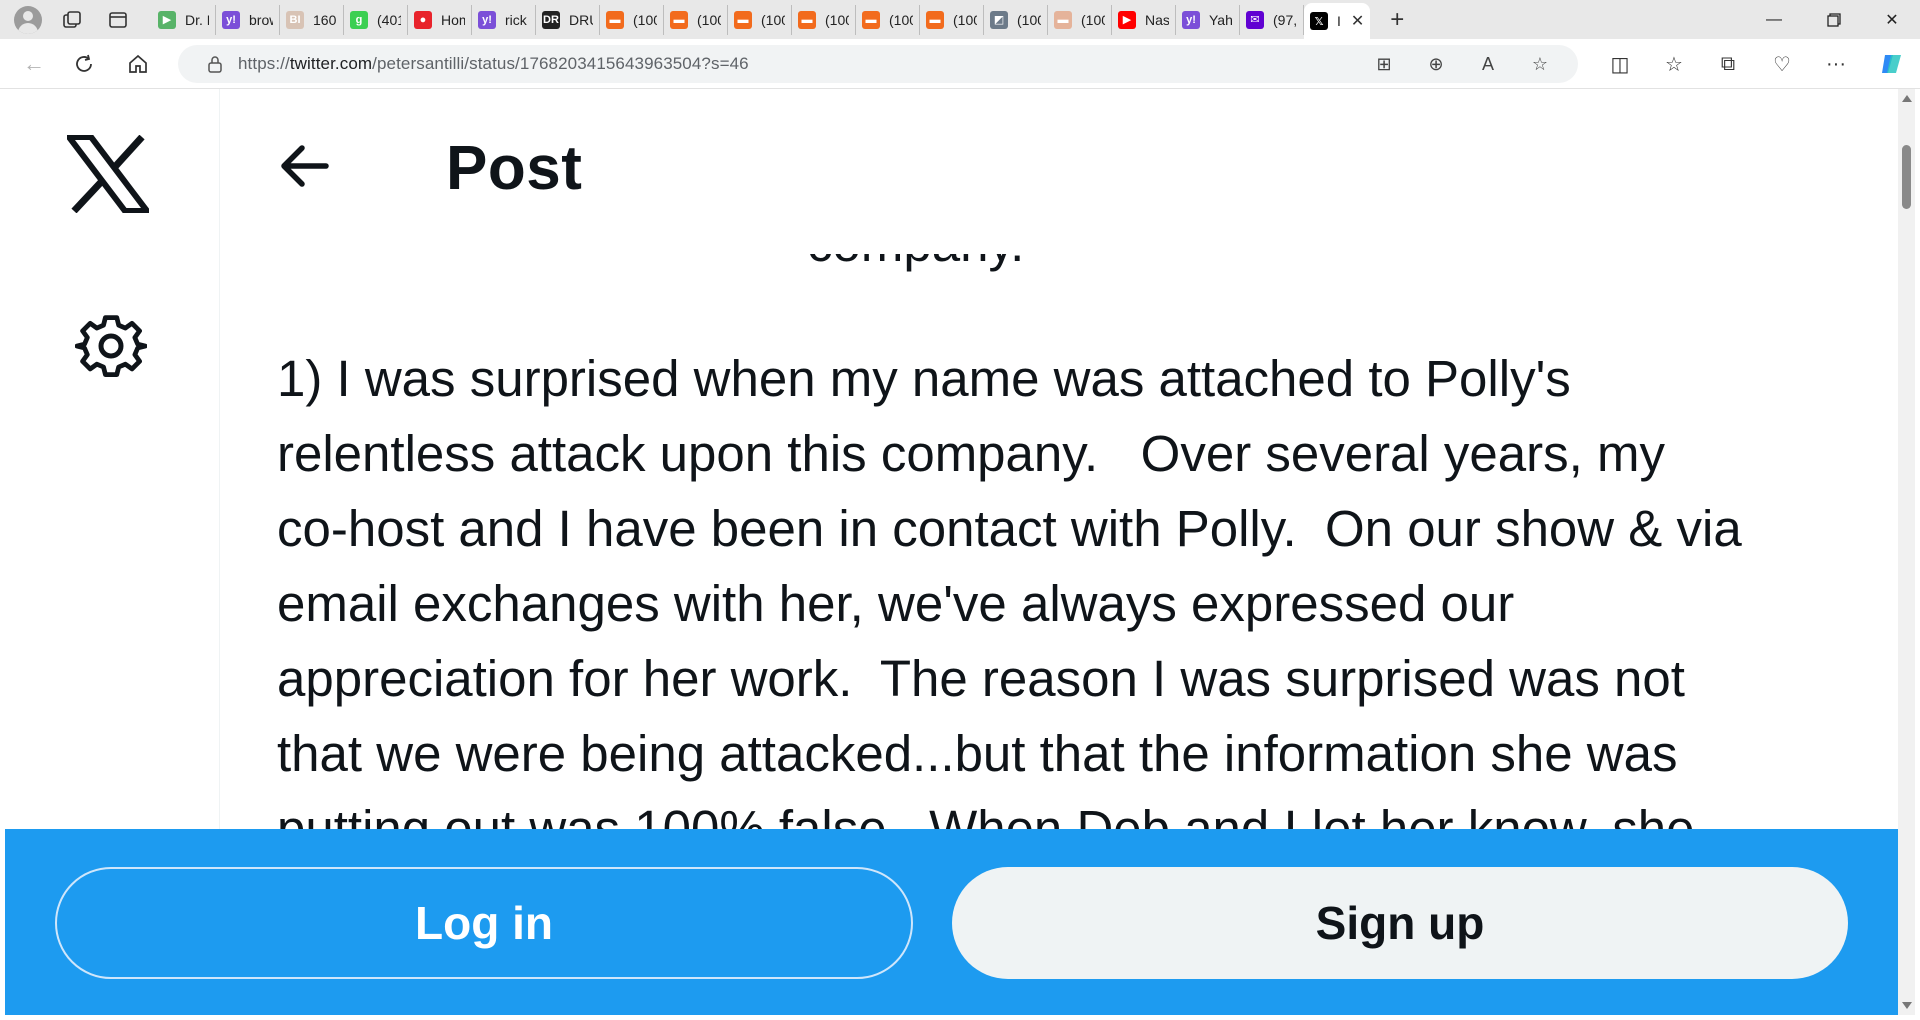 Image resolution: width=1920 pixels, height=1020 pixels. What do you see at coordinates (304, 166) in the screenshot?
I see `back-arrow-icon` at bounding box center [304, 166].